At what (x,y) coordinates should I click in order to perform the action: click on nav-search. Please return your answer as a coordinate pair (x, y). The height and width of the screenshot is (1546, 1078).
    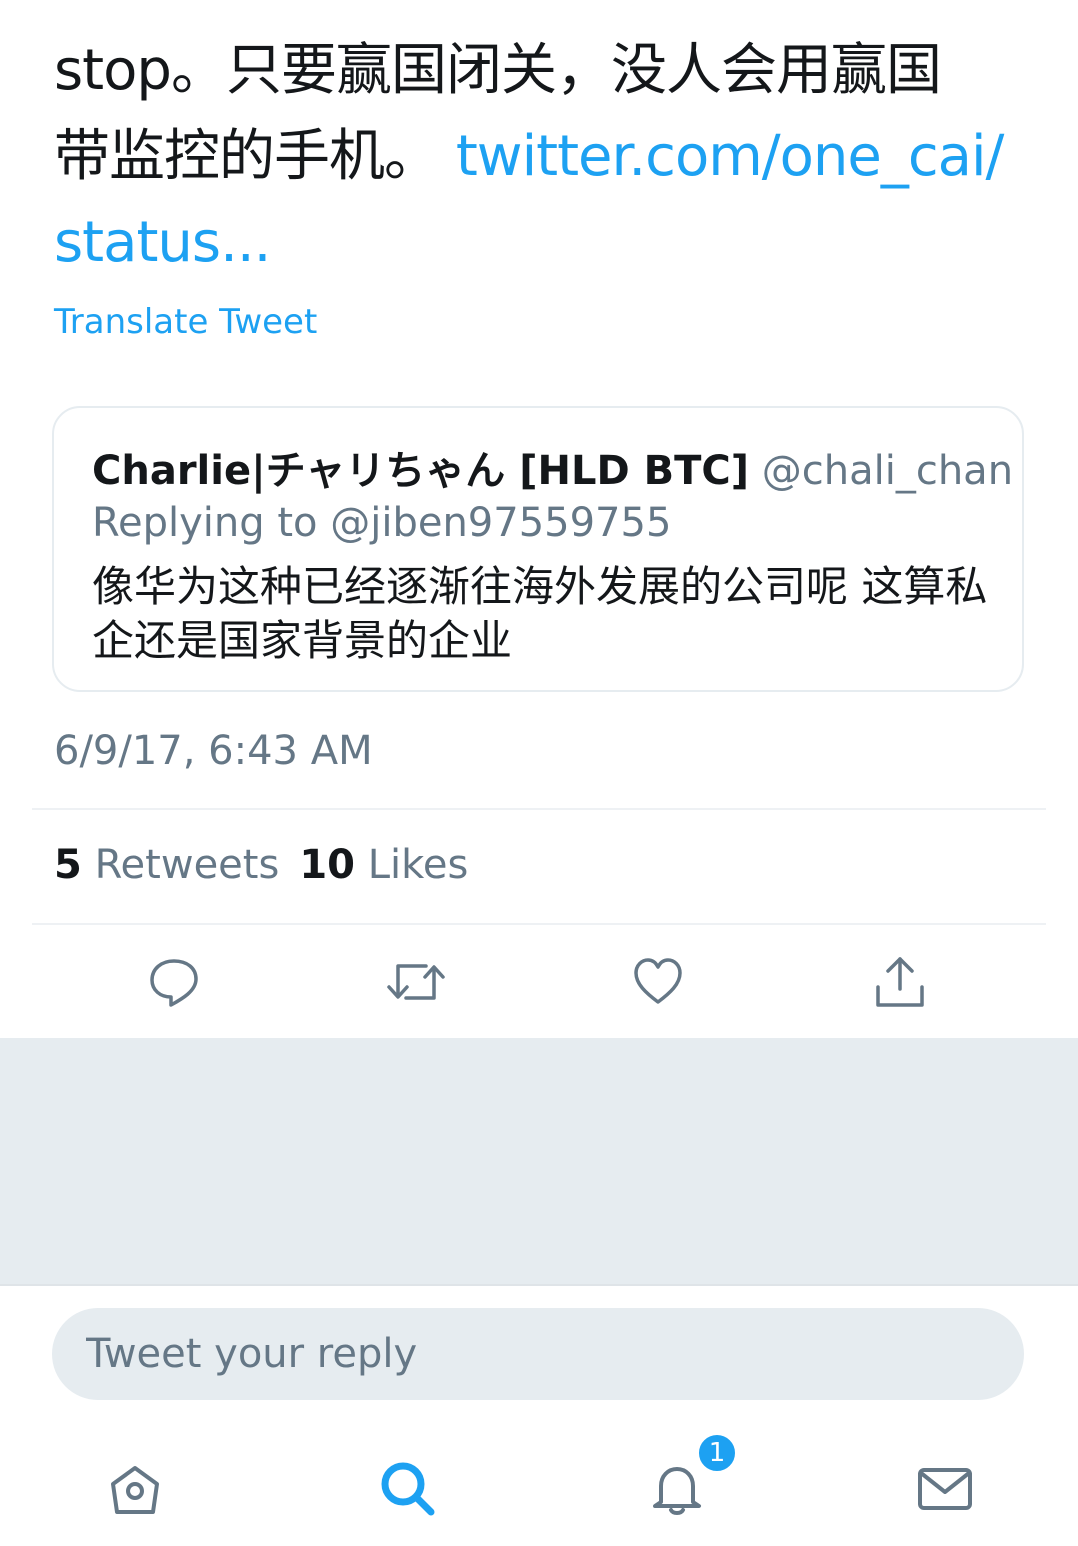
    Looking at the image, I should click on (407, 1488).